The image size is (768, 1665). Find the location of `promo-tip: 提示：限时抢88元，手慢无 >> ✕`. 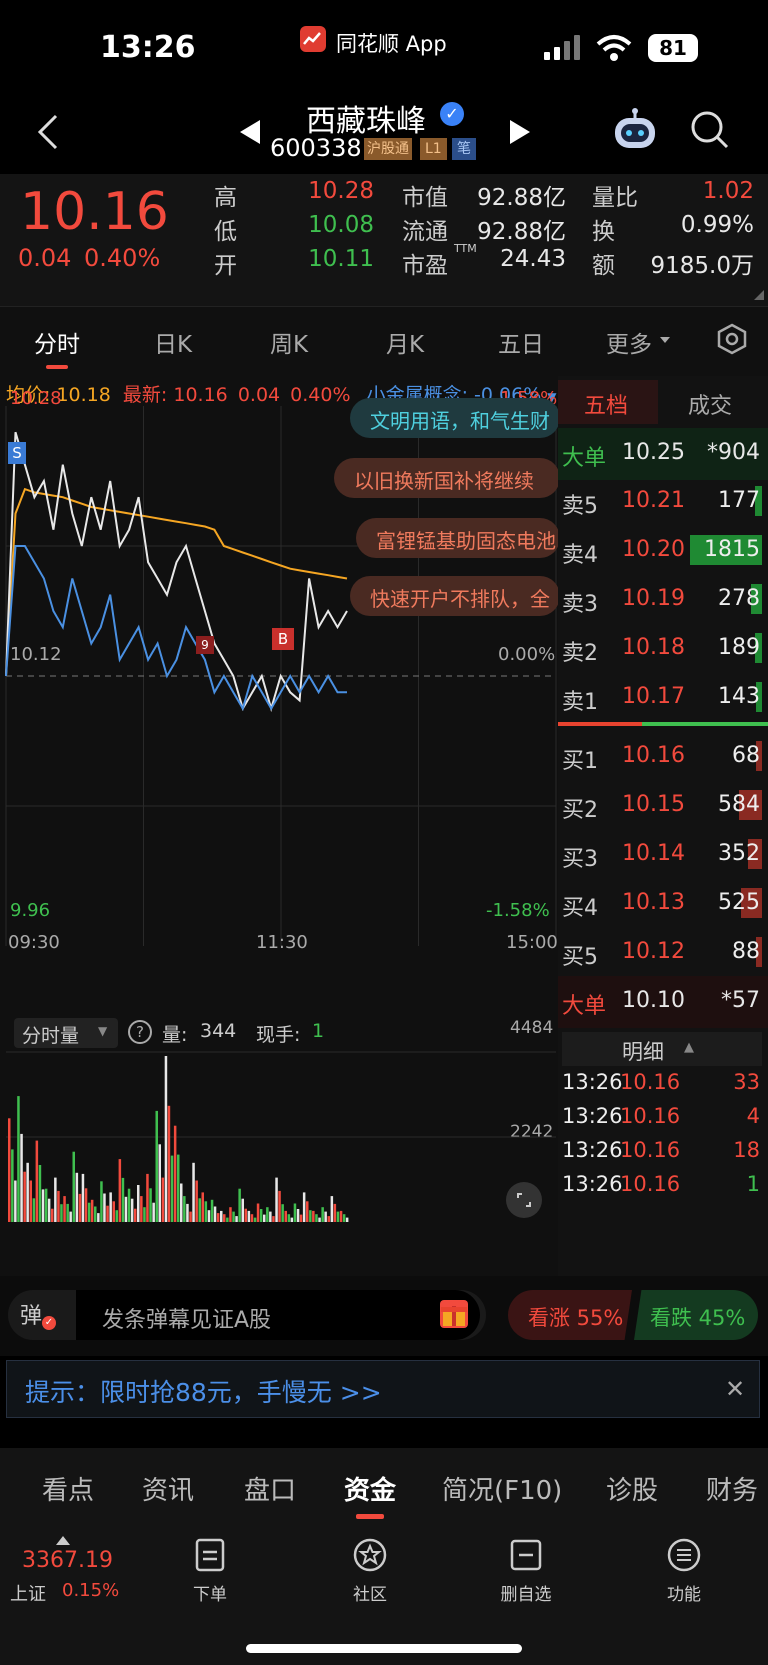

promo-tip: 提示：限时抢88元，手慢无 >> ✕ is located at coordinates (383, 1389).